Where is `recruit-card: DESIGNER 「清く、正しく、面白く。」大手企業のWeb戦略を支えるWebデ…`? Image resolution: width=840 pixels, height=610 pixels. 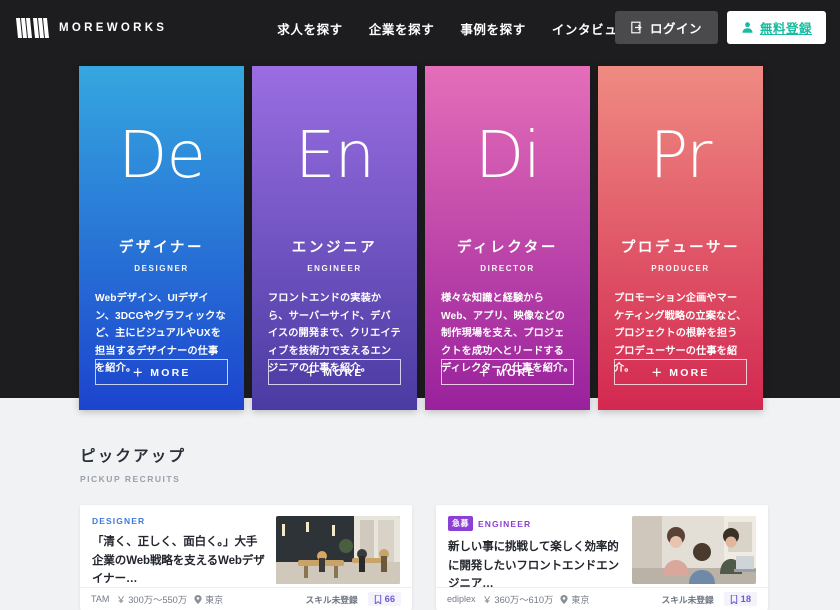 recruit-card: DESIGNER 「清く、正しく、面白く。」大手企業のWeb戦略を支えるWebデ… is located at coordinates (246, 557).